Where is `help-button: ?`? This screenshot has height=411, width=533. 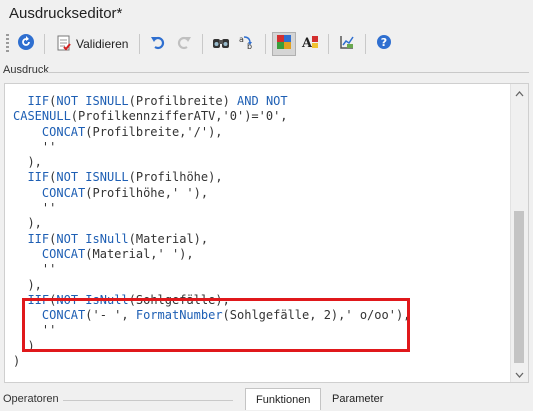 help-button: ? is located at coordinates (384, 44).